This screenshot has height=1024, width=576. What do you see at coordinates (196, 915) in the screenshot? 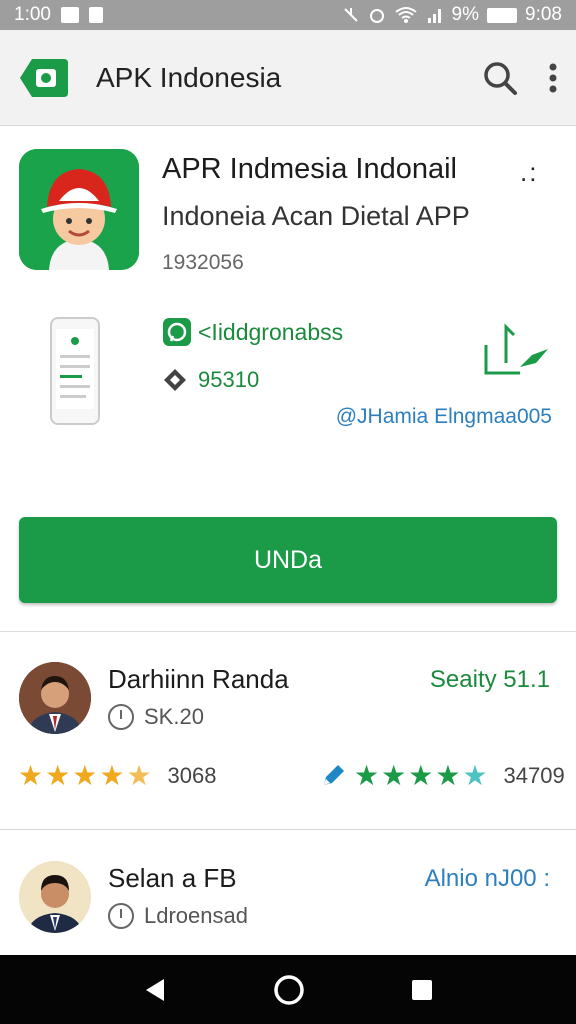
I see `review-meta-text: Ldroensad` at bounding box center [196, 915].